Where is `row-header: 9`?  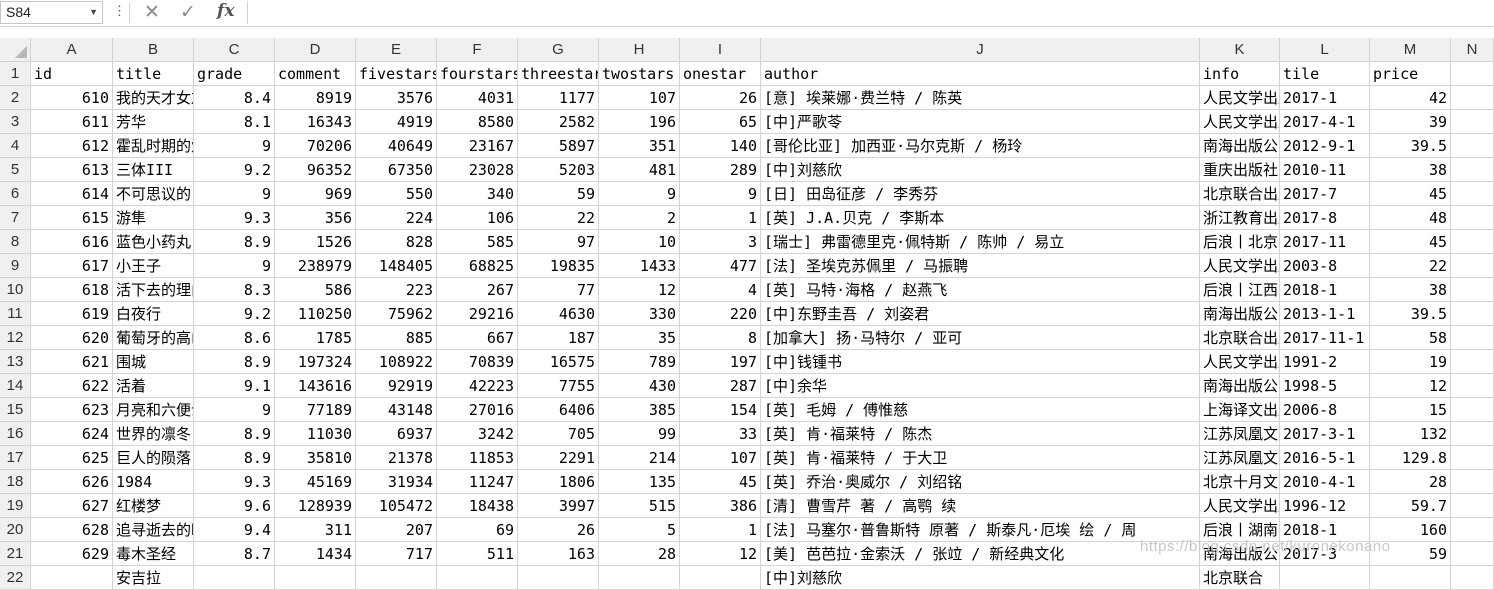 row-header: 9 is located at coordinates (15, 266).